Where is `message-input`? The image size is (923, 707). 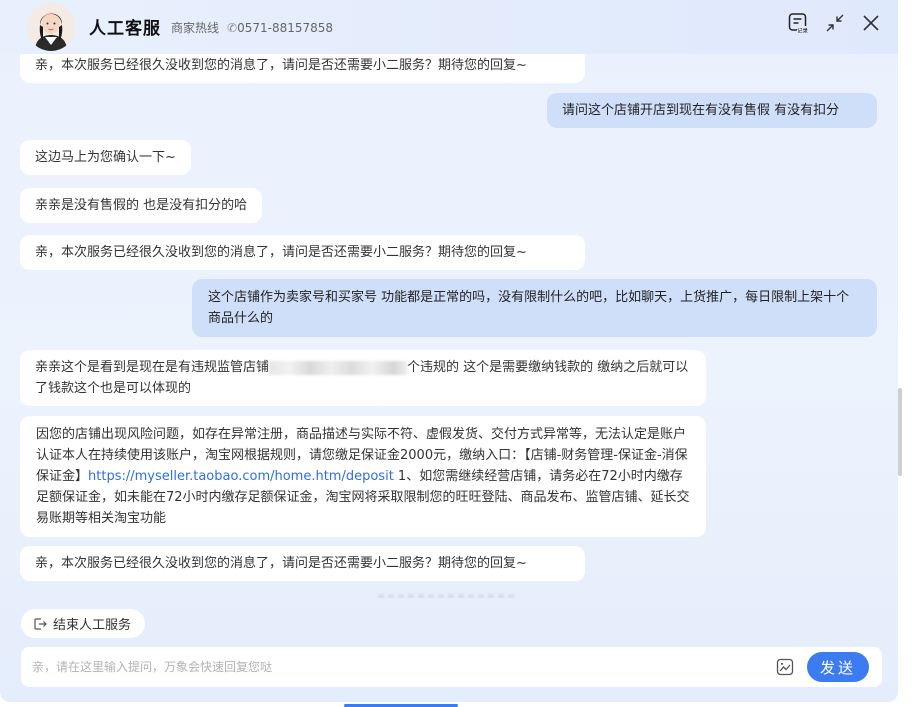 message-input is located at coordinates (392, 667).